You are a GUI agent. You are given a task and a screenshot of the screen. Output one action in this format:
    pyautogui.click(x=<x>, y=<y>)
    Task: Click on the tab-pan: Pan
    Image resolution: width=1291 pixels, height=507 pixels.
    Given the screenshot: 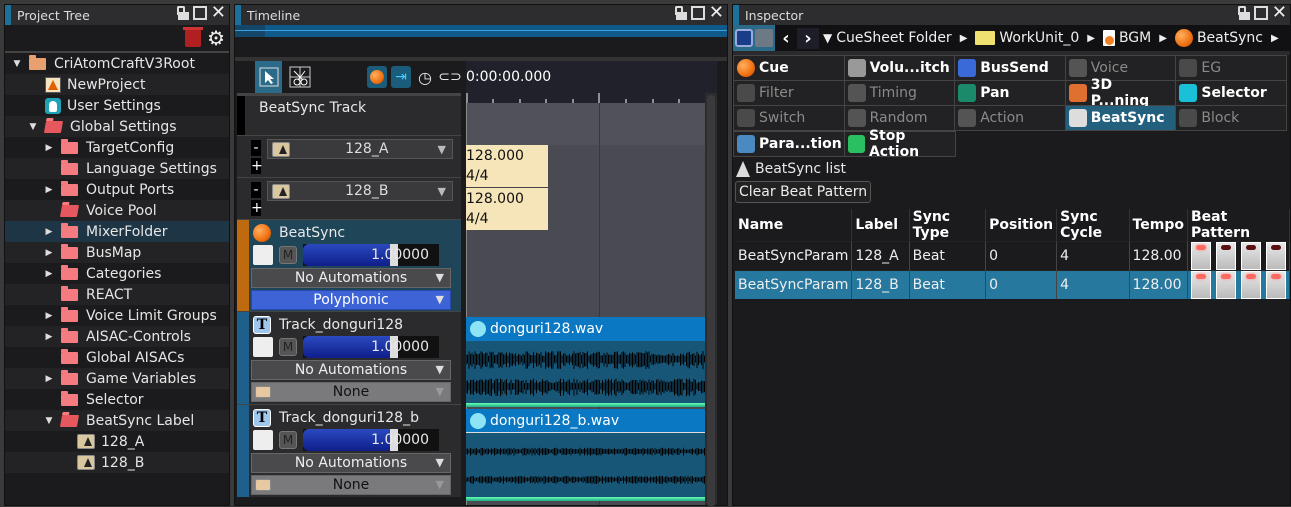 What is the action you would take?
    pyautogui.click(x=1010, y=93)
    